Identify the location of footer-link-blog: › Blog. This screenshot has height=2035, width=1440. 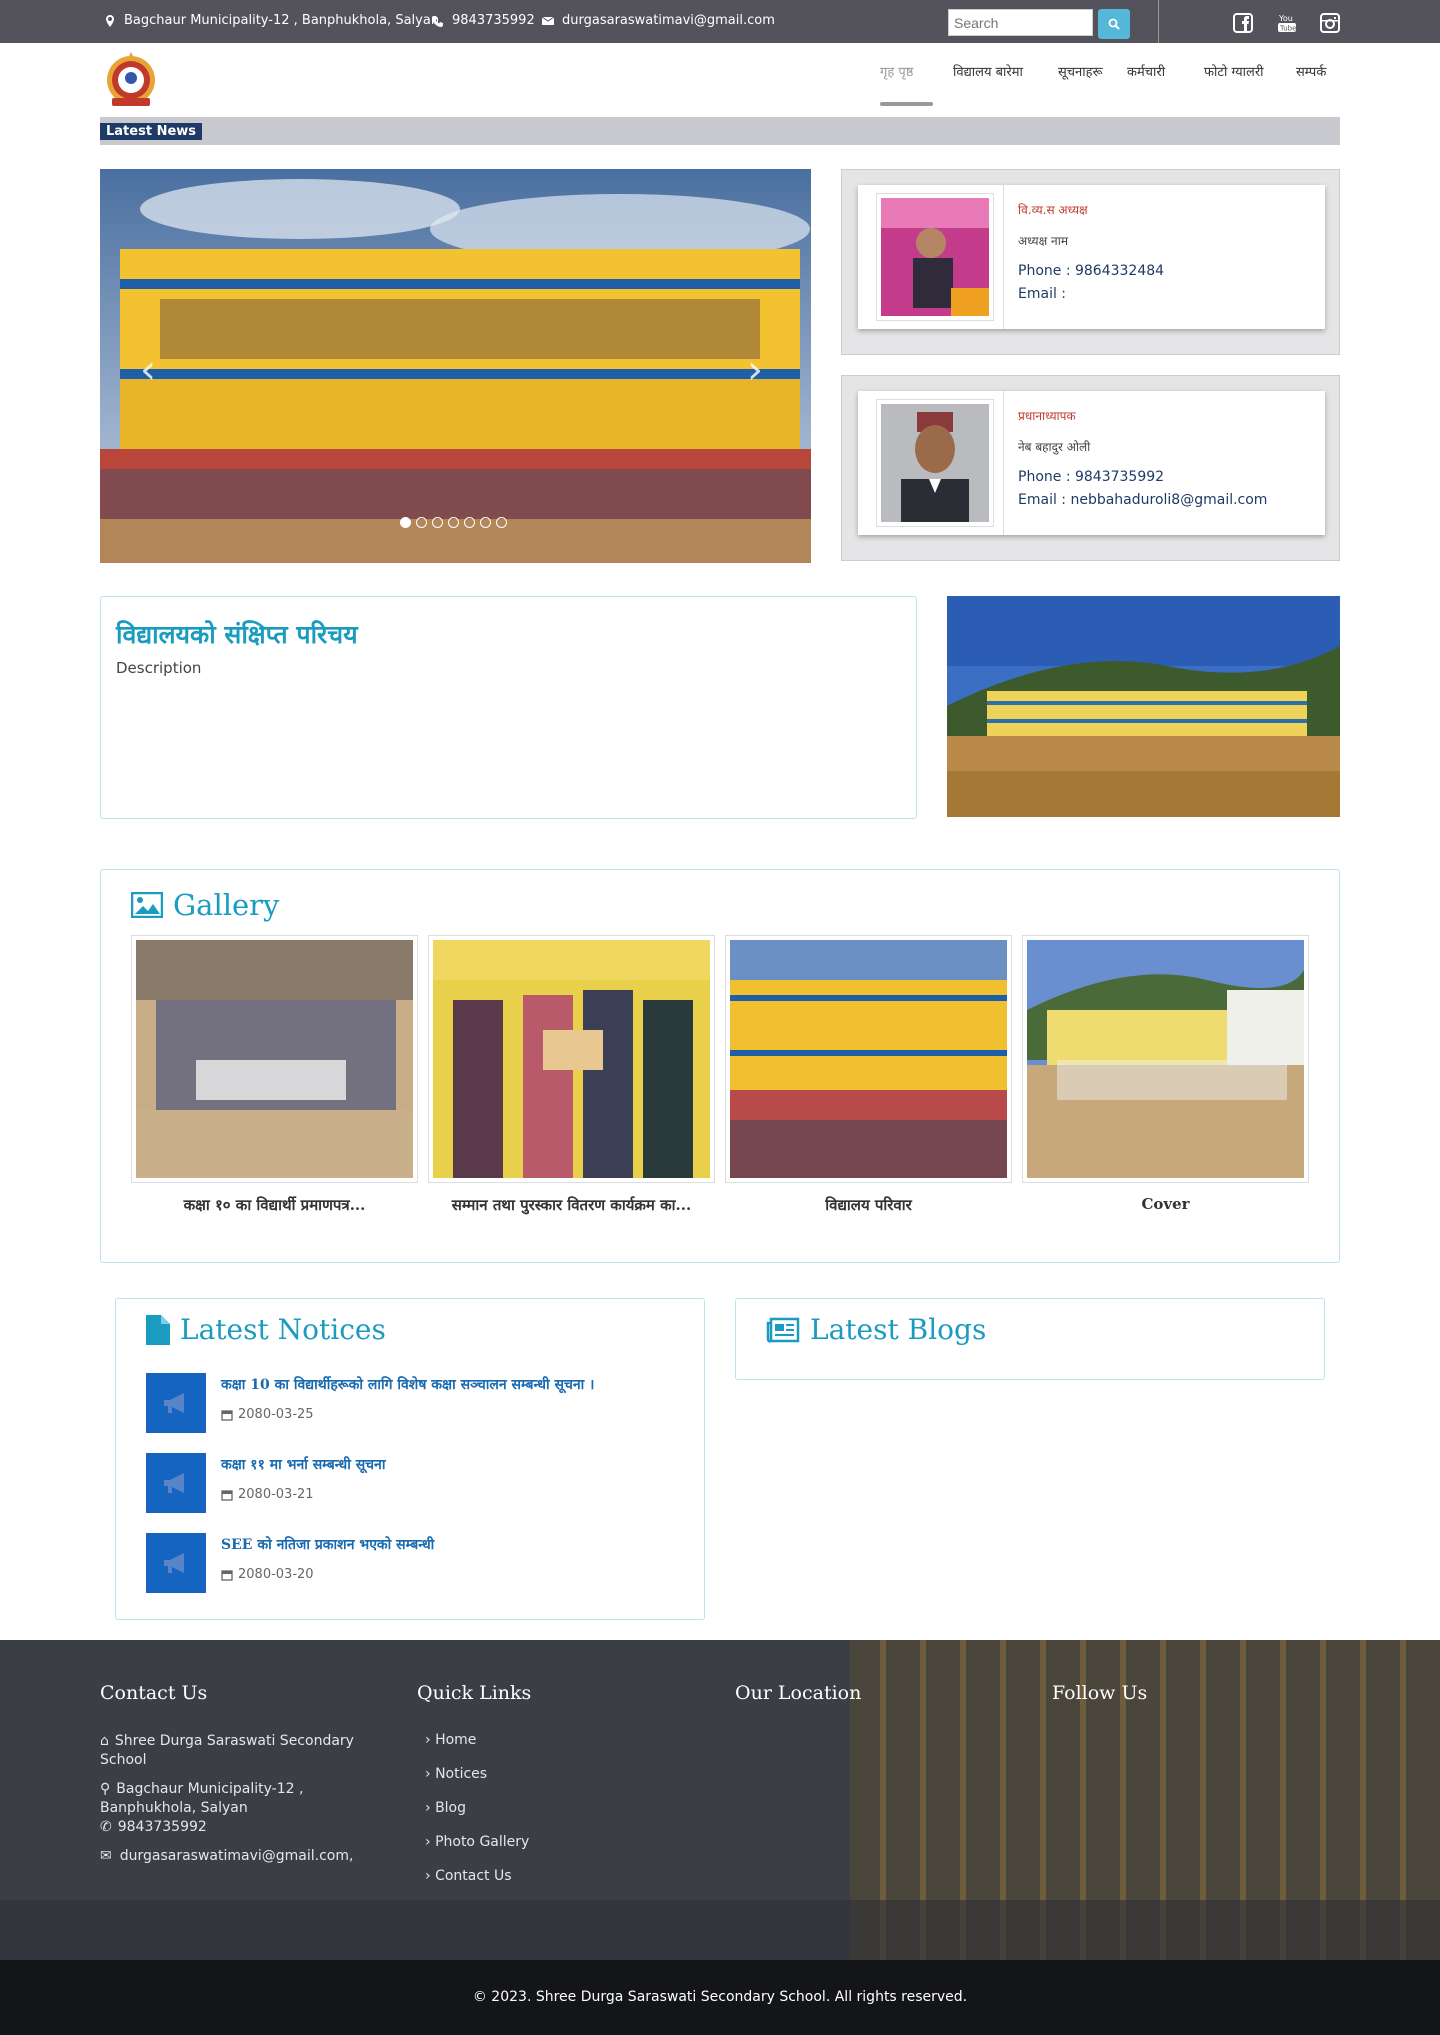
(445, 1808).